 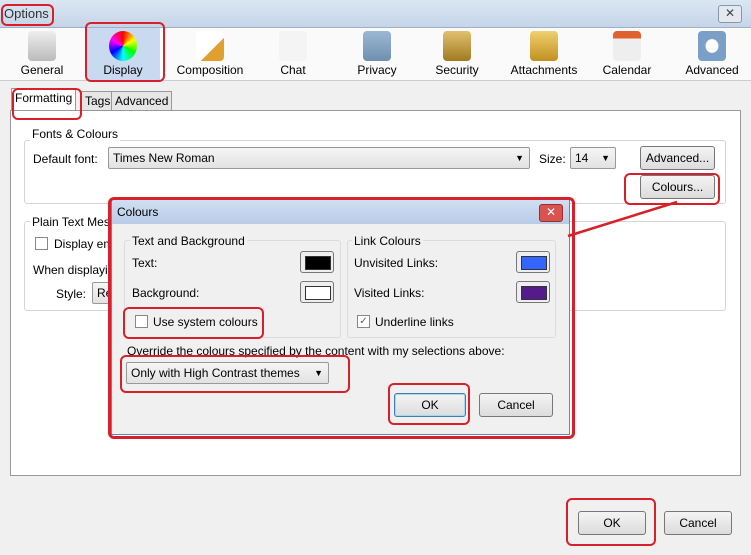 I want to click on size-value: 14, so click(x=582, y=158).